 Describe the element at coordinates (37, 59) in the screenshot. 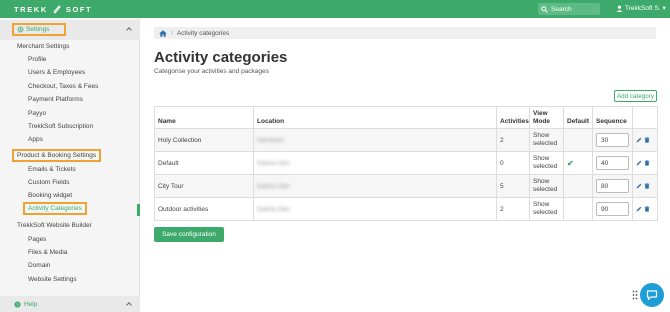

I see `sidebar-item-profile: Profile` at that location.